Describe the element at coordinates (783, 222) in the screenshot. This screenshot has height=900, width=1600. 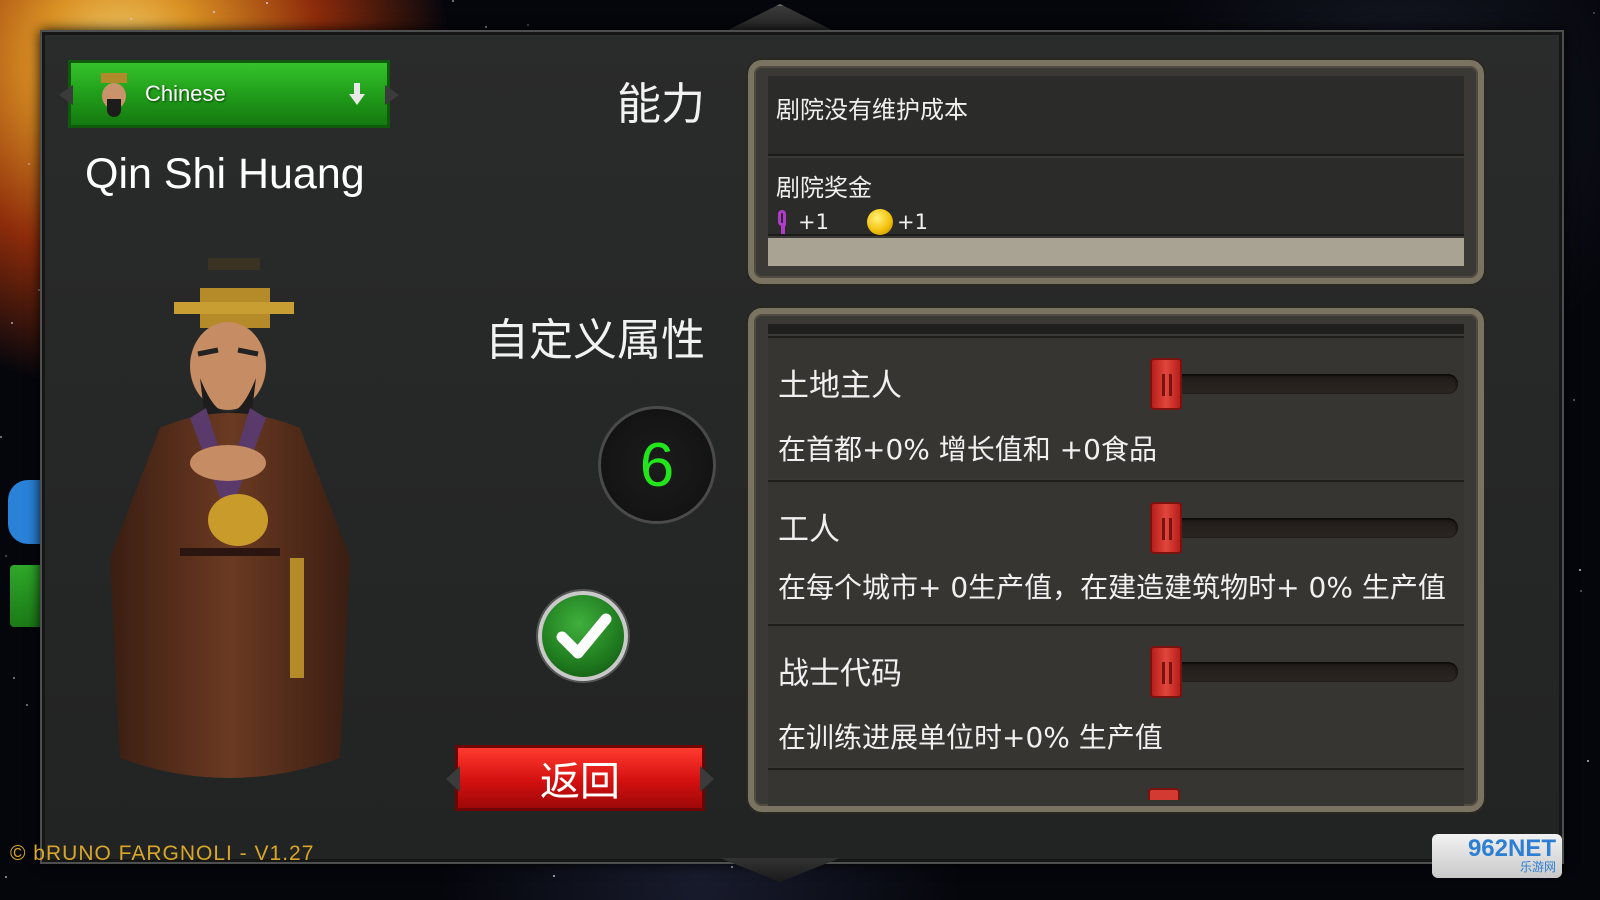
I see `culture-icon` at that location.